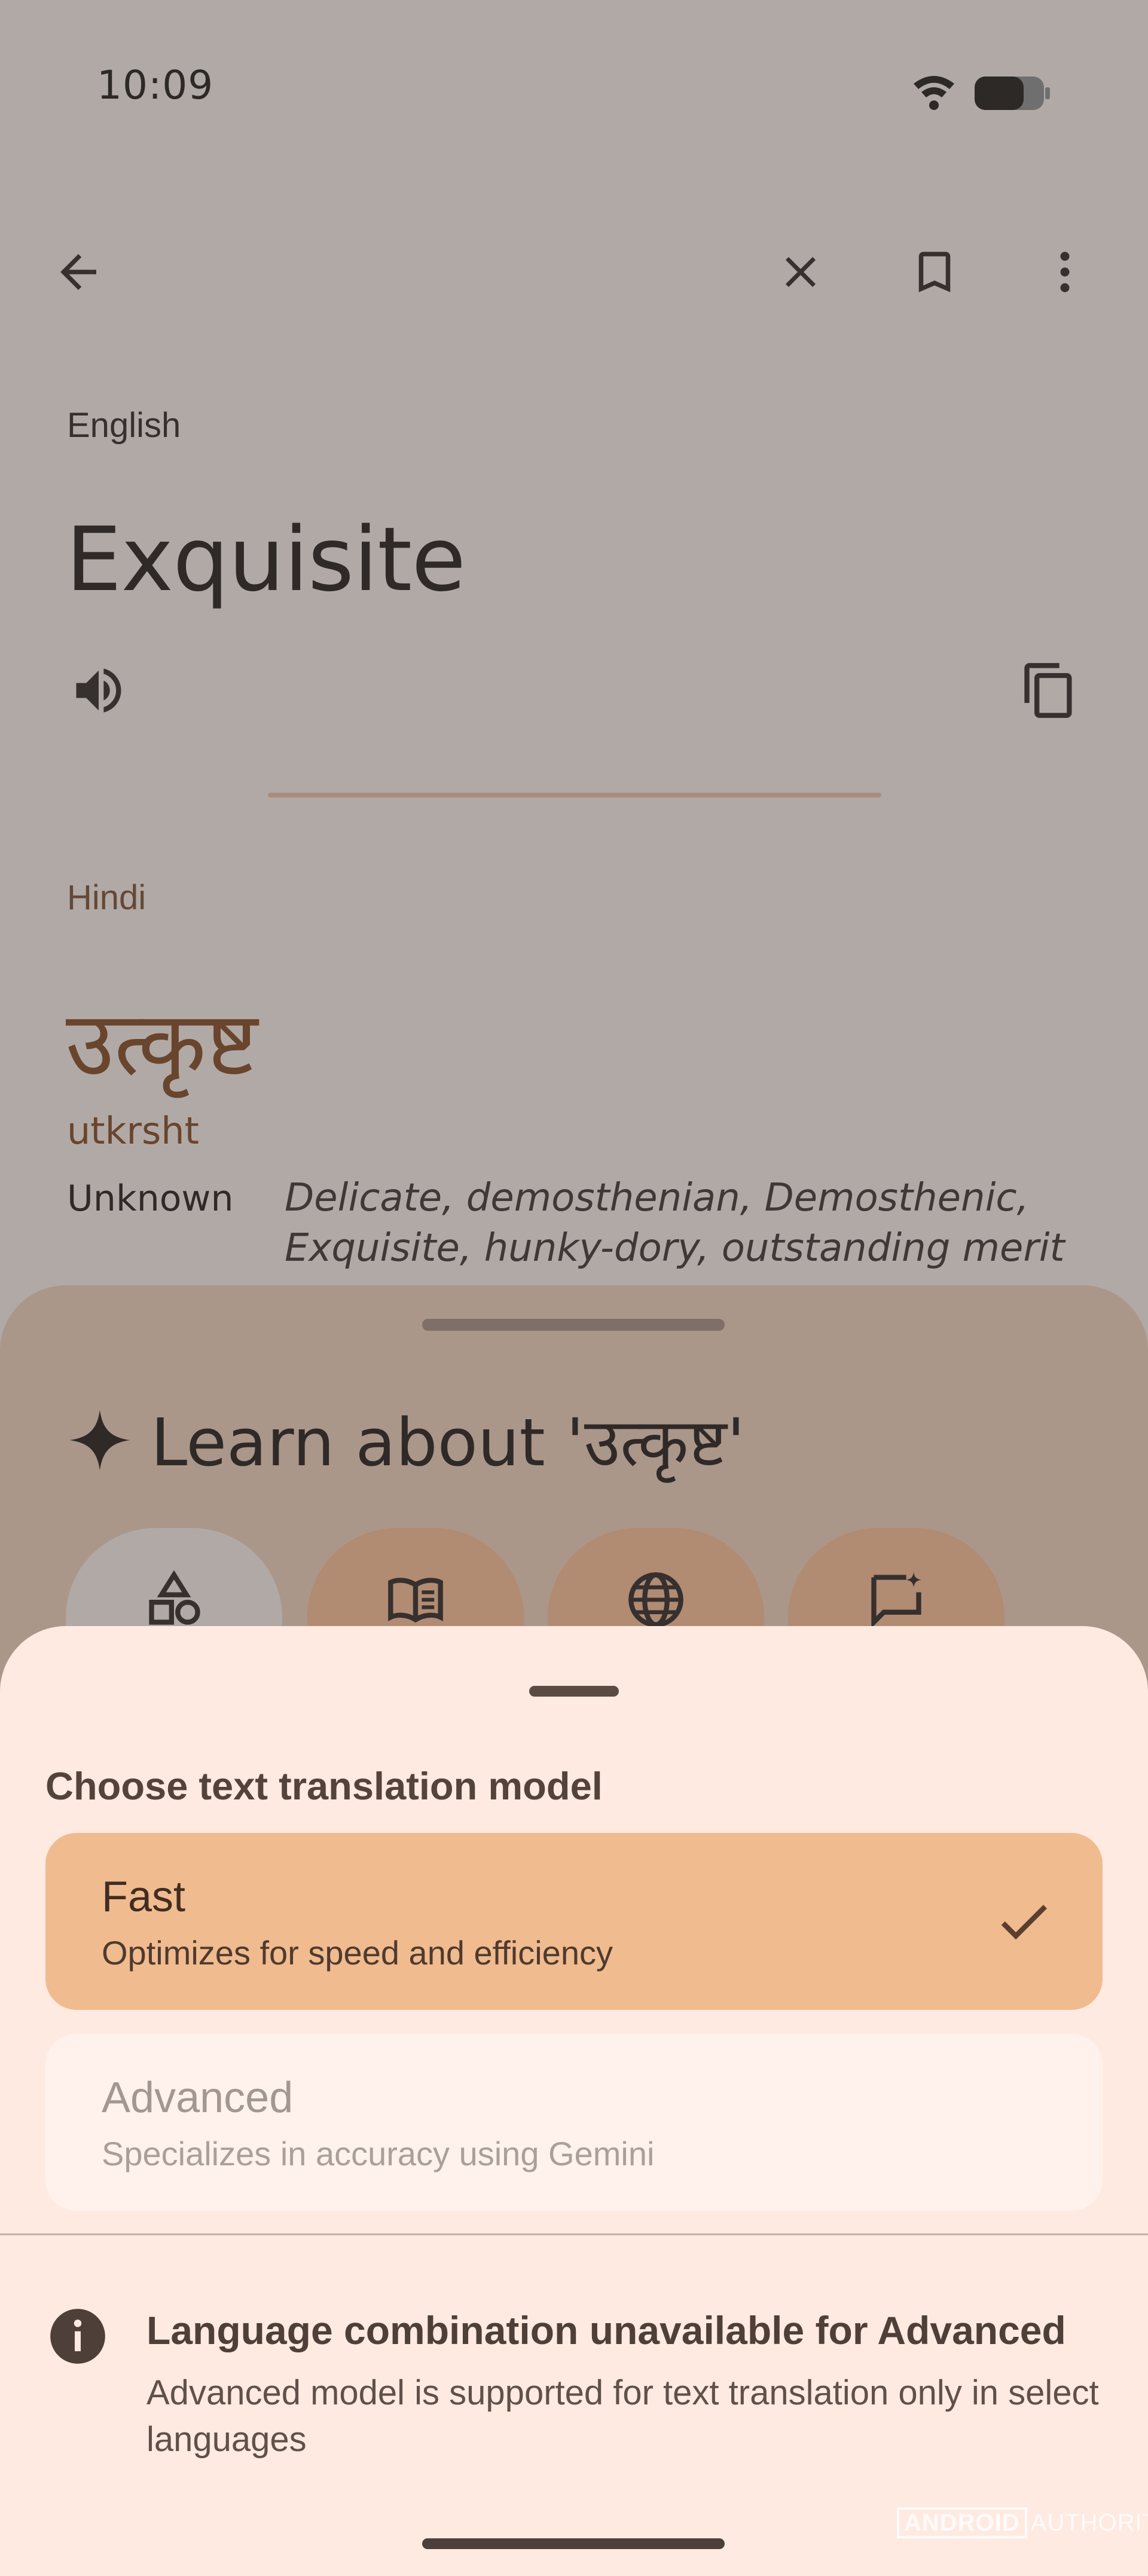  I want to click on option-fast-label: Fast, so click(144, 1897).